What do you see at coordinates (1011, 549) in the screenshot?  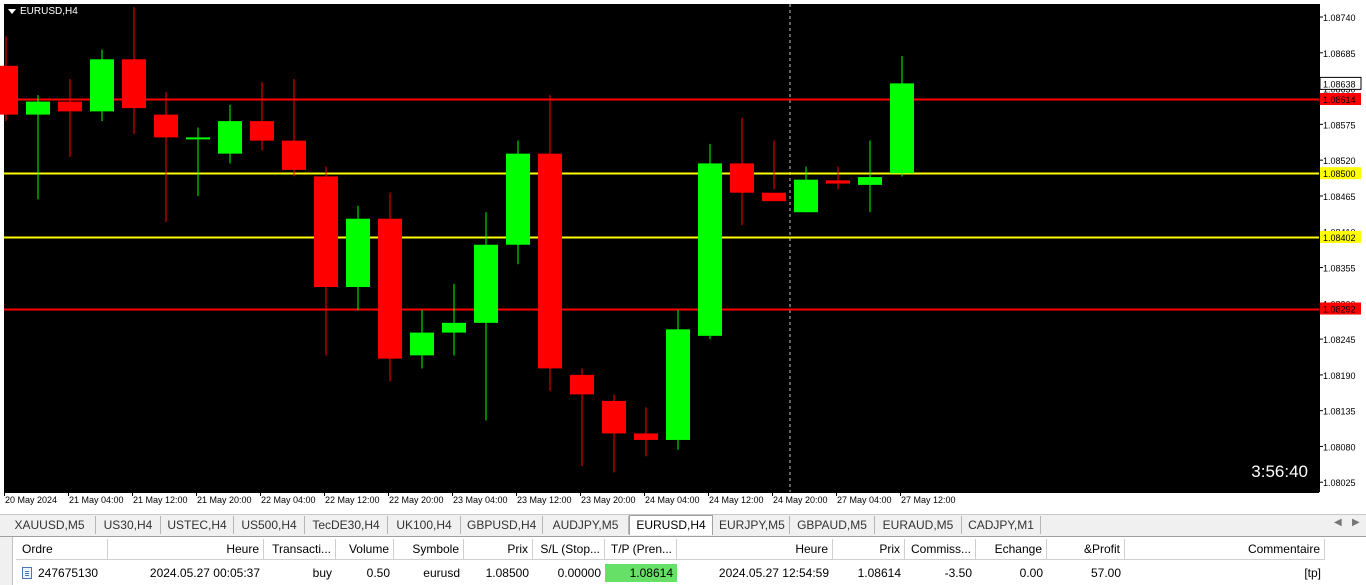 I see `column-header: Echange` at bounding box center [1011, 549].